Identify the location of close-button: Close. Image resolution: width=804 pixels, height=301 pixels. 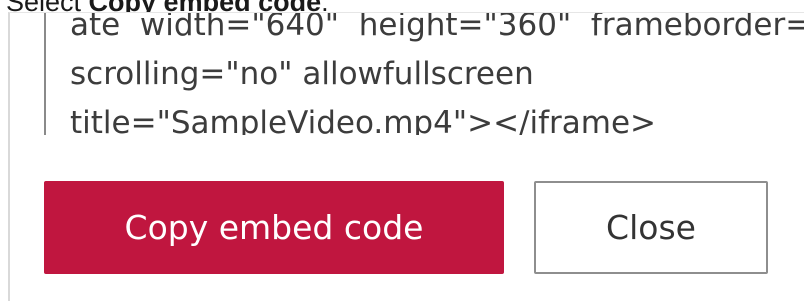
(651, 227).